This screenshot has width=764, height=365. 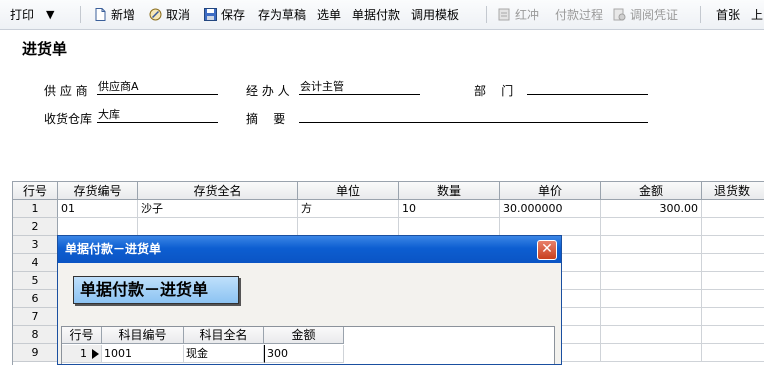 What do you see at coordinates (473, 115) in the screenshot?
I see `summary-field` at bounding box center [473, 115].